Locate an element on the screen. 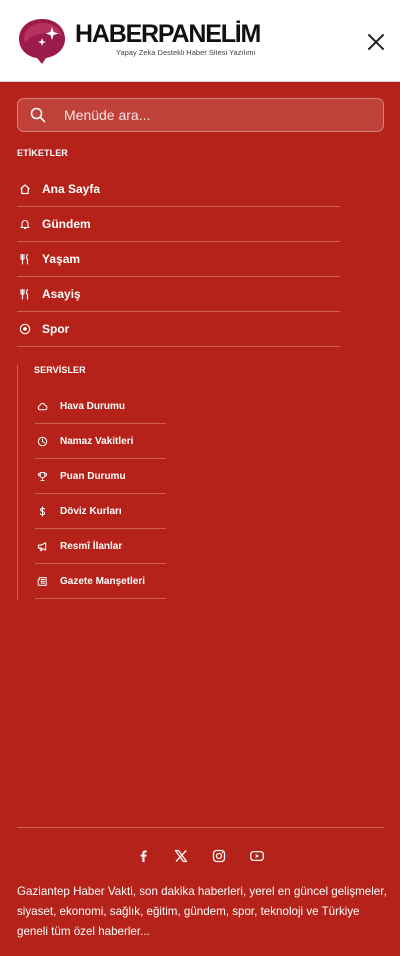  facebook-icon is located at coordinates (143, 856).